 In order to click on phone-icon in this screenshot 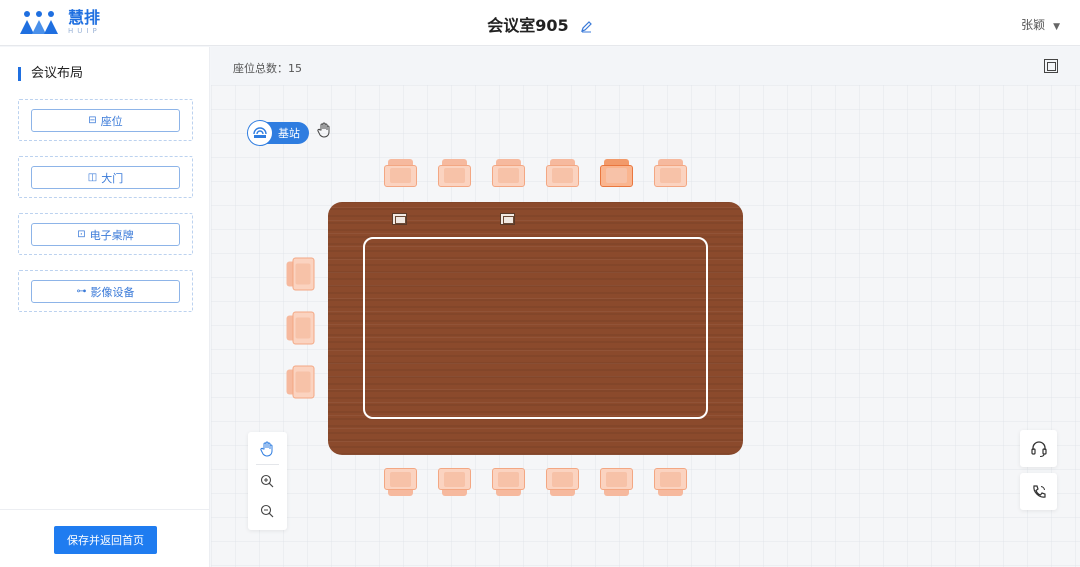, I will do `click(1038, 491)`.